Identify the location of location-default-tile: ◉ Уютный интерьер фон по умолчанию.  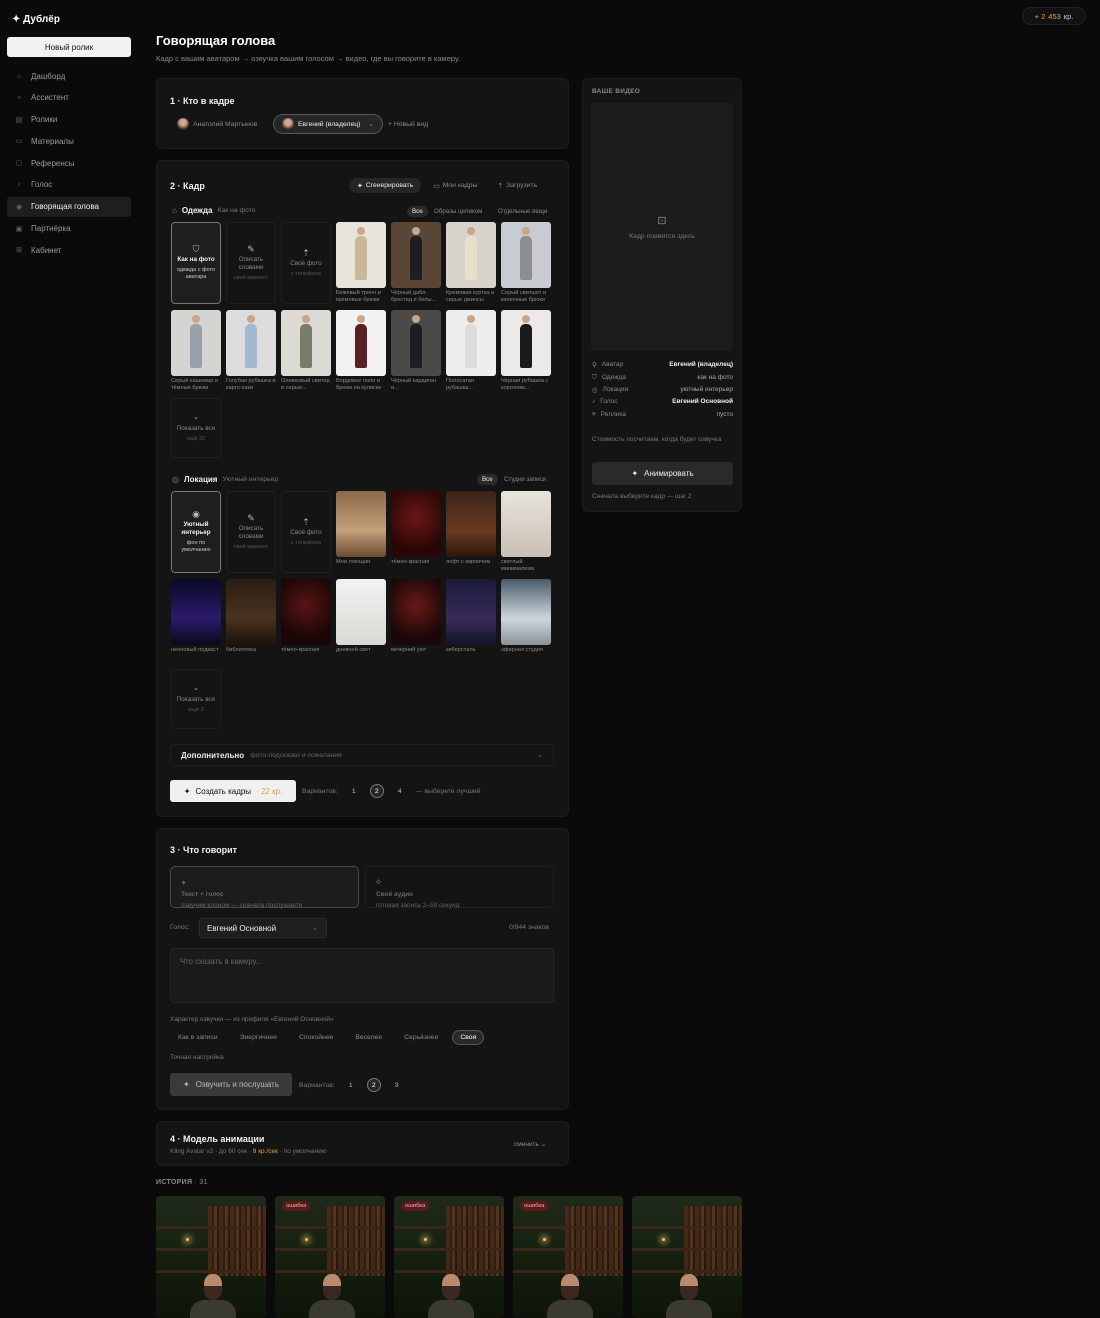
(196, 532).